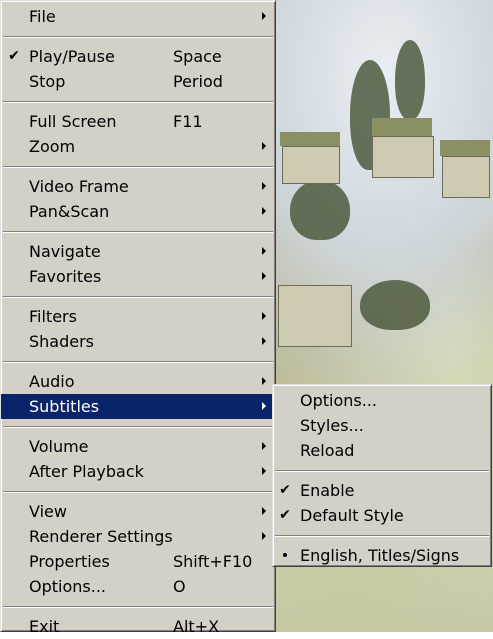 The image size is (493, 639). What do you see at coordinates (42, 16) in the screenshot?
I see `menu-item-label: File` at bounding box center [42, 16].